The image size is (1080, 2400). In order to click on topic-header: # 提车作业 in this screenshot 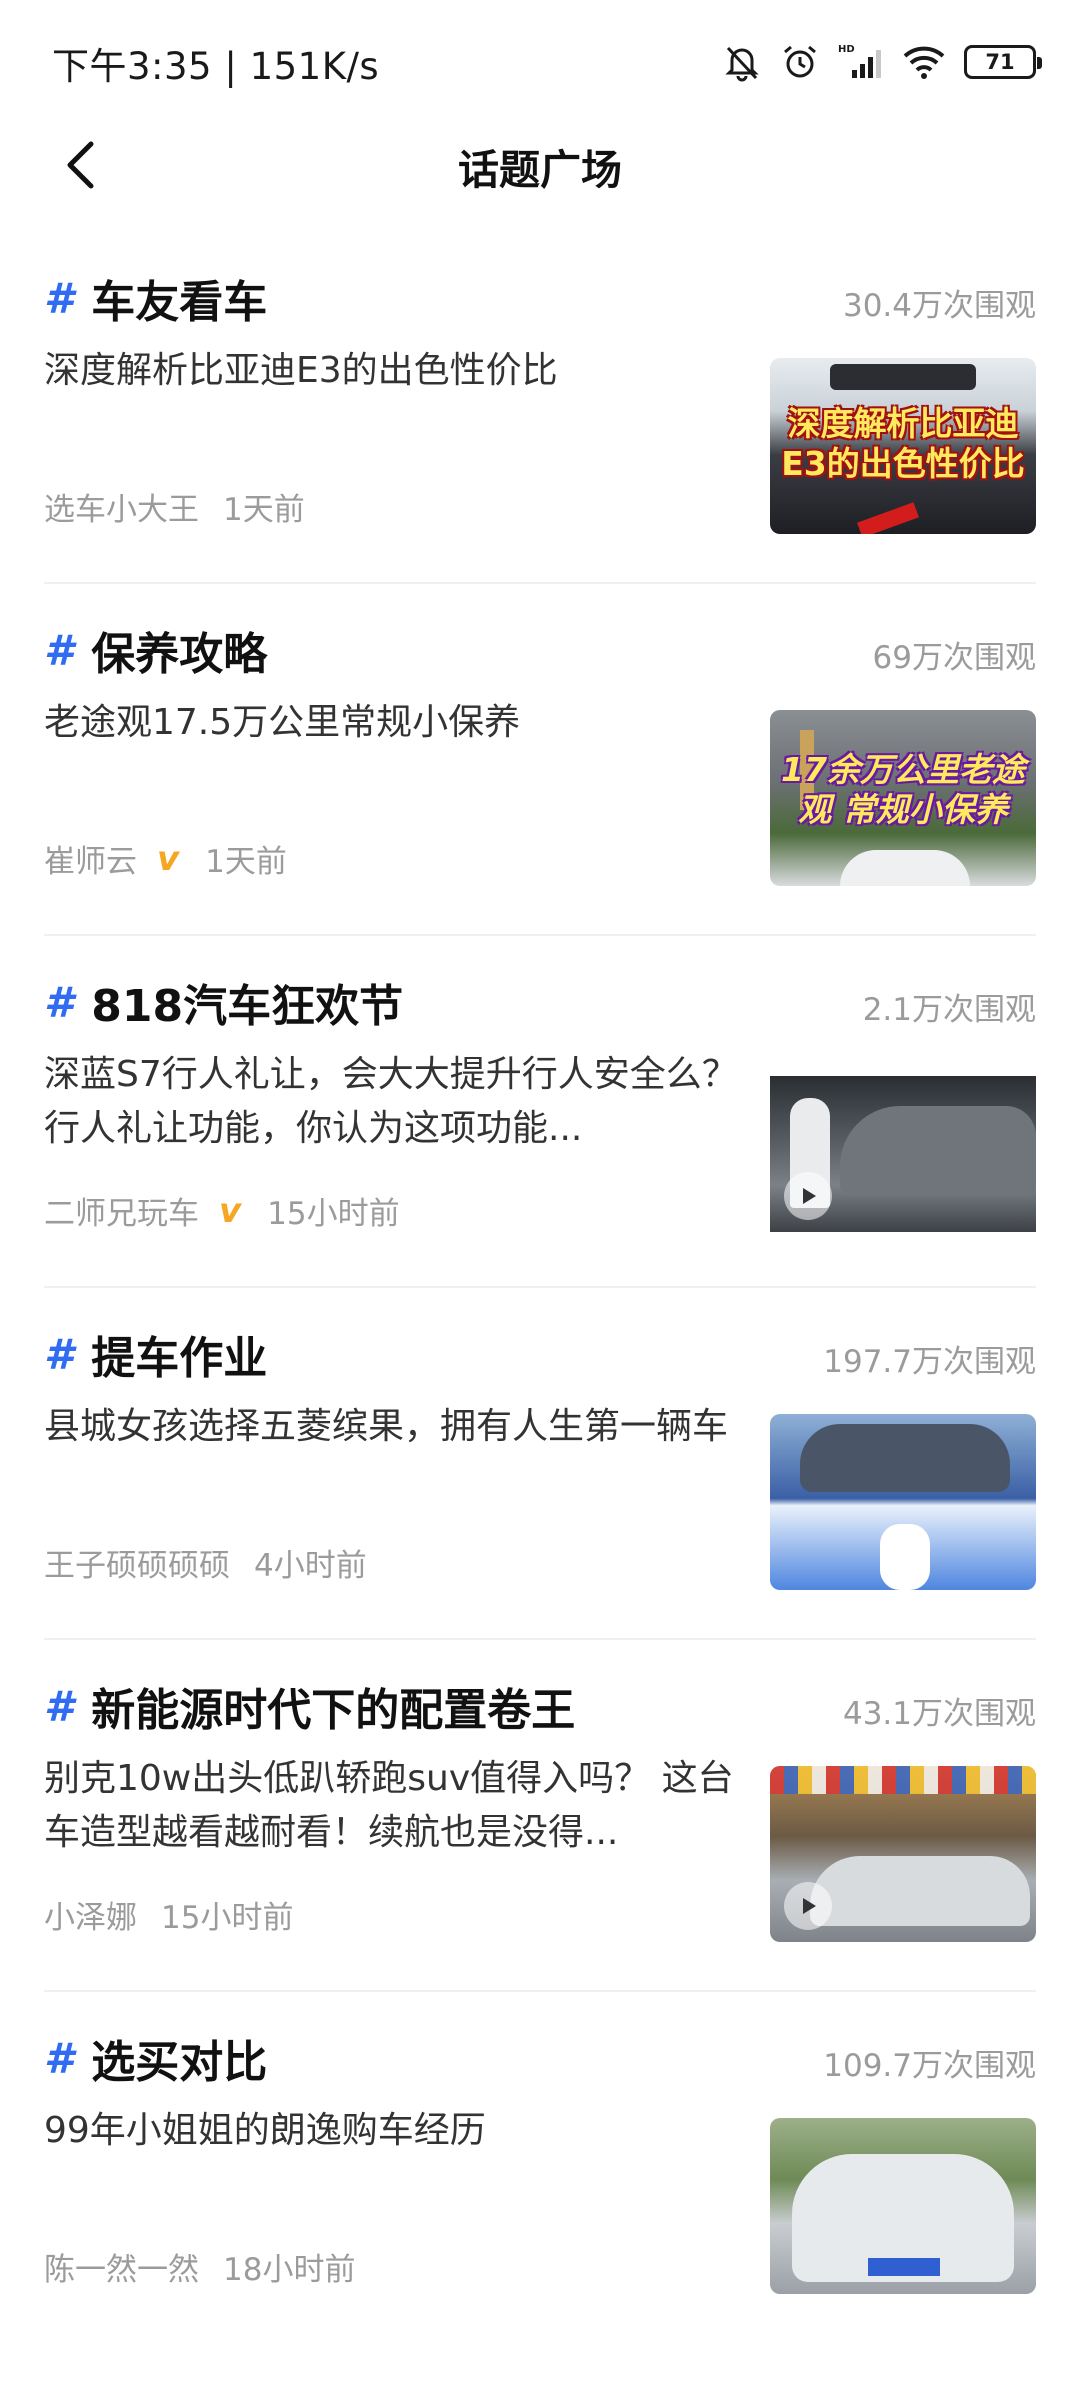, I will do `click(155, 1354)`.